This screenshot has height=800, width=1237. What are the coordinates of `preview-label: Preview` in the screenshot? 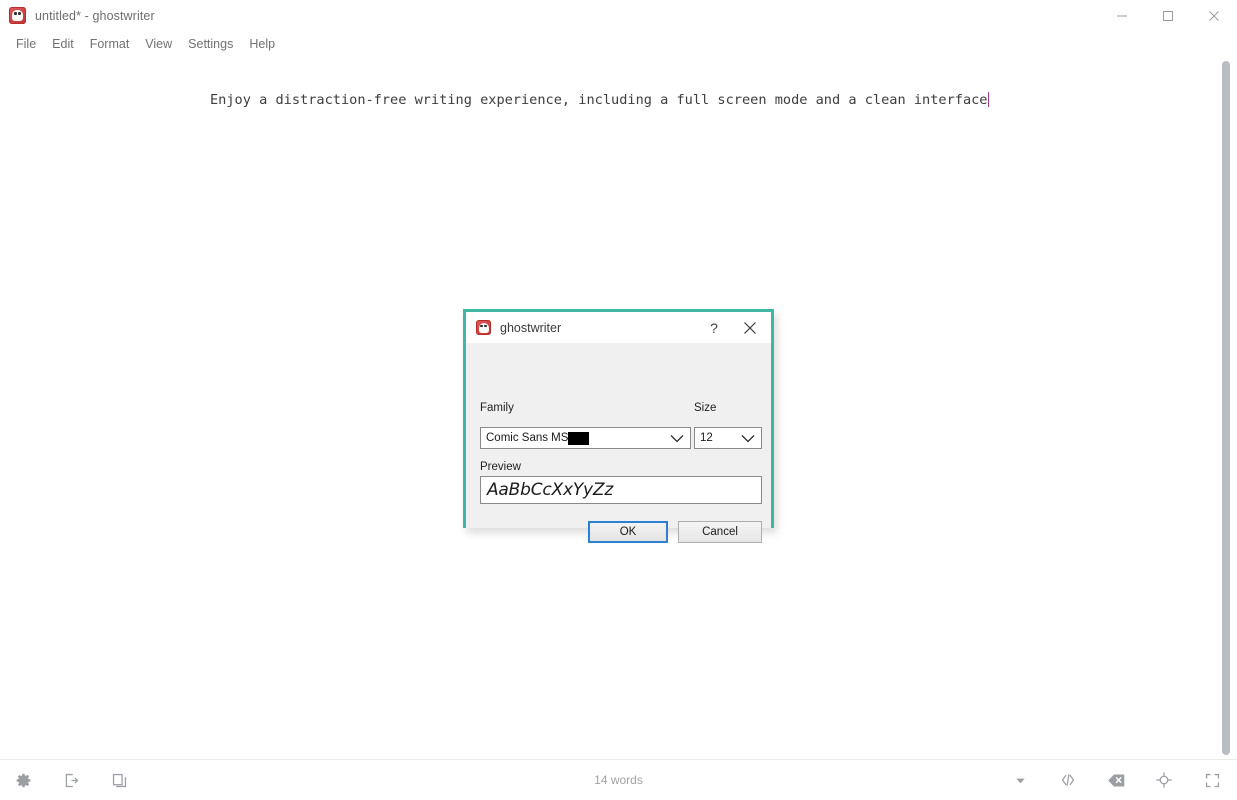 It's located at (500, 467).